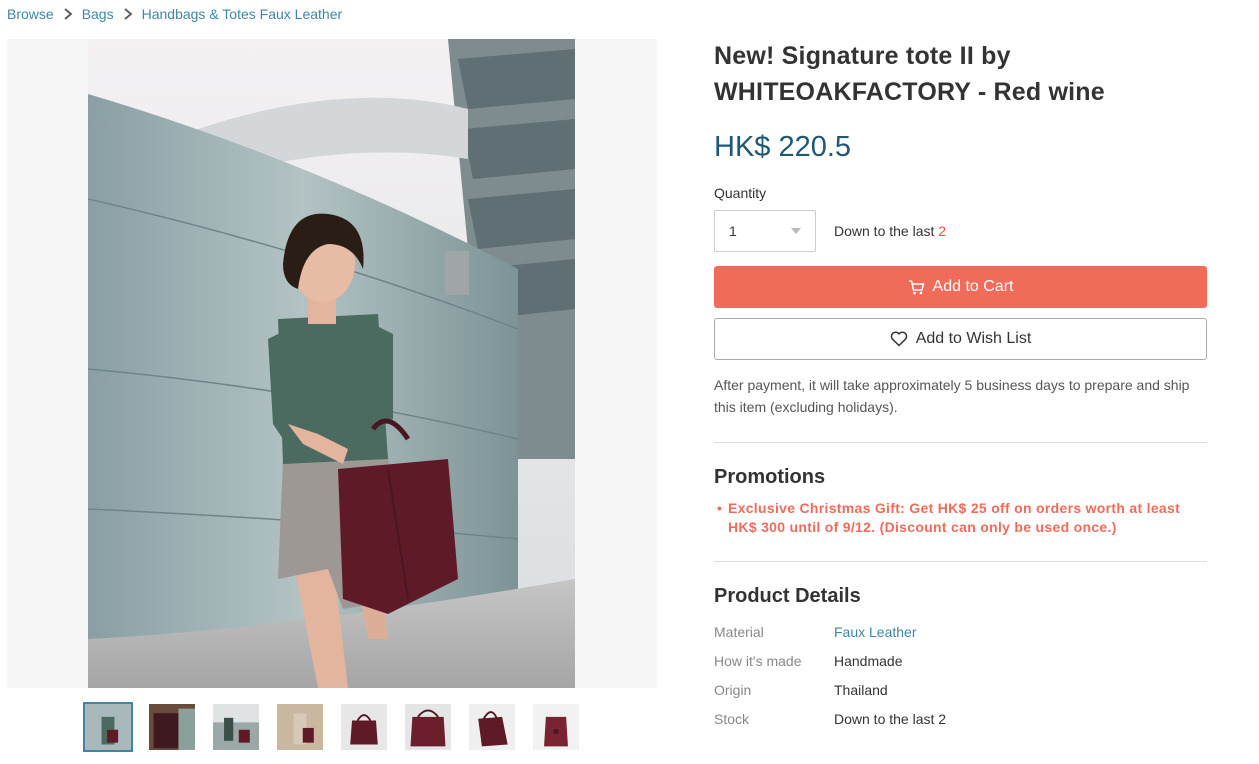  Describe the element at coordinates (796, 231) in the screenshot. I see `chevron-down-icon` at that location.